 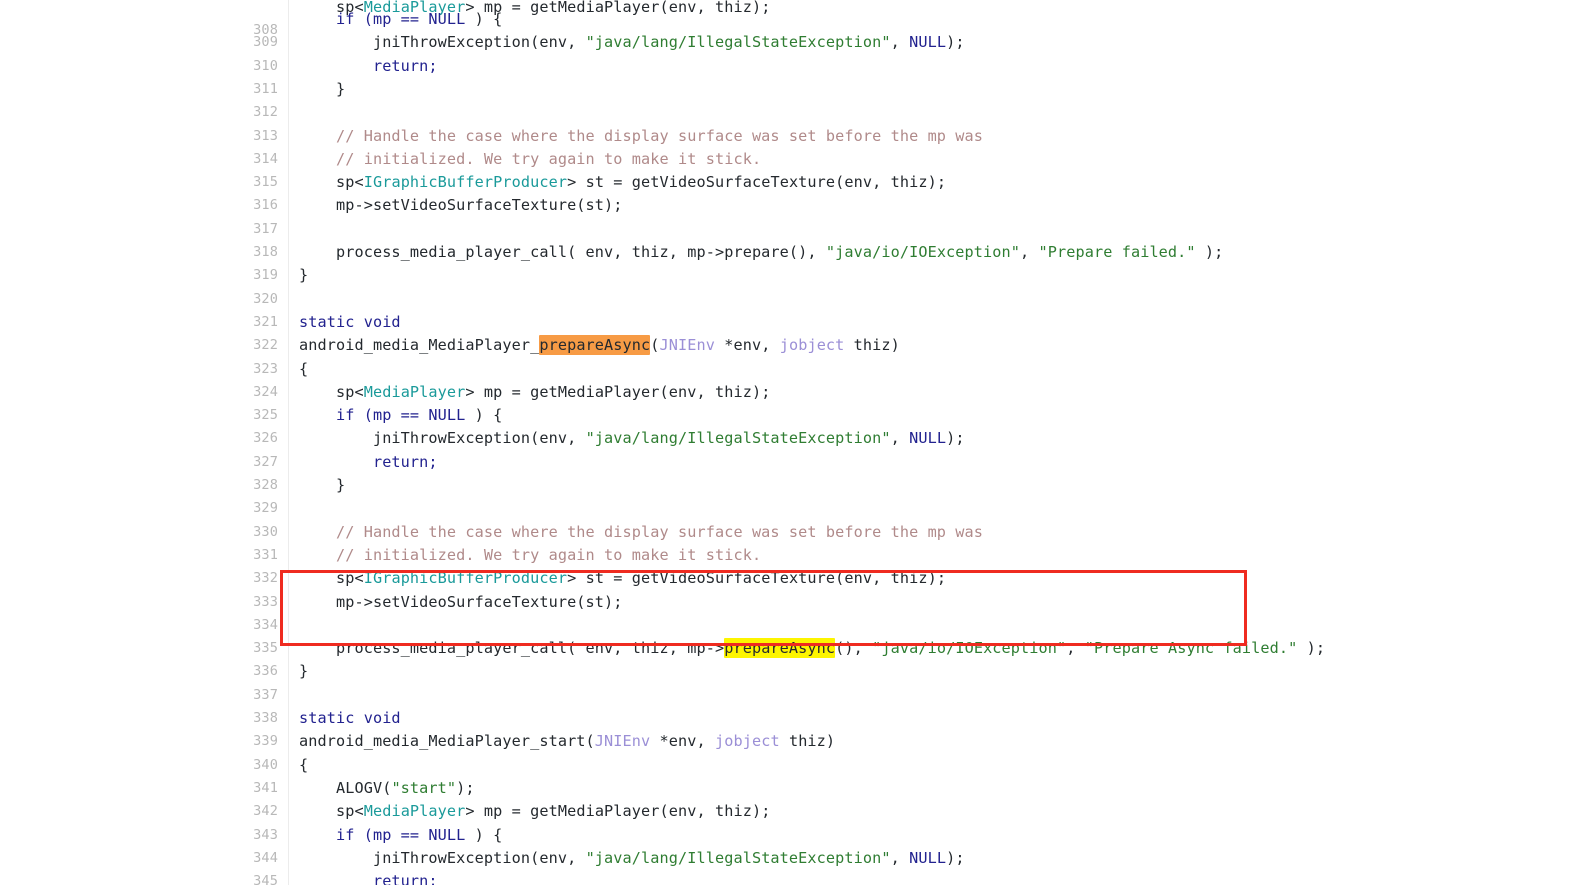 What do you see at coordinates (792, 309) in the screenshot?
I see `code-line: 321` at bounding box center [792, 309].